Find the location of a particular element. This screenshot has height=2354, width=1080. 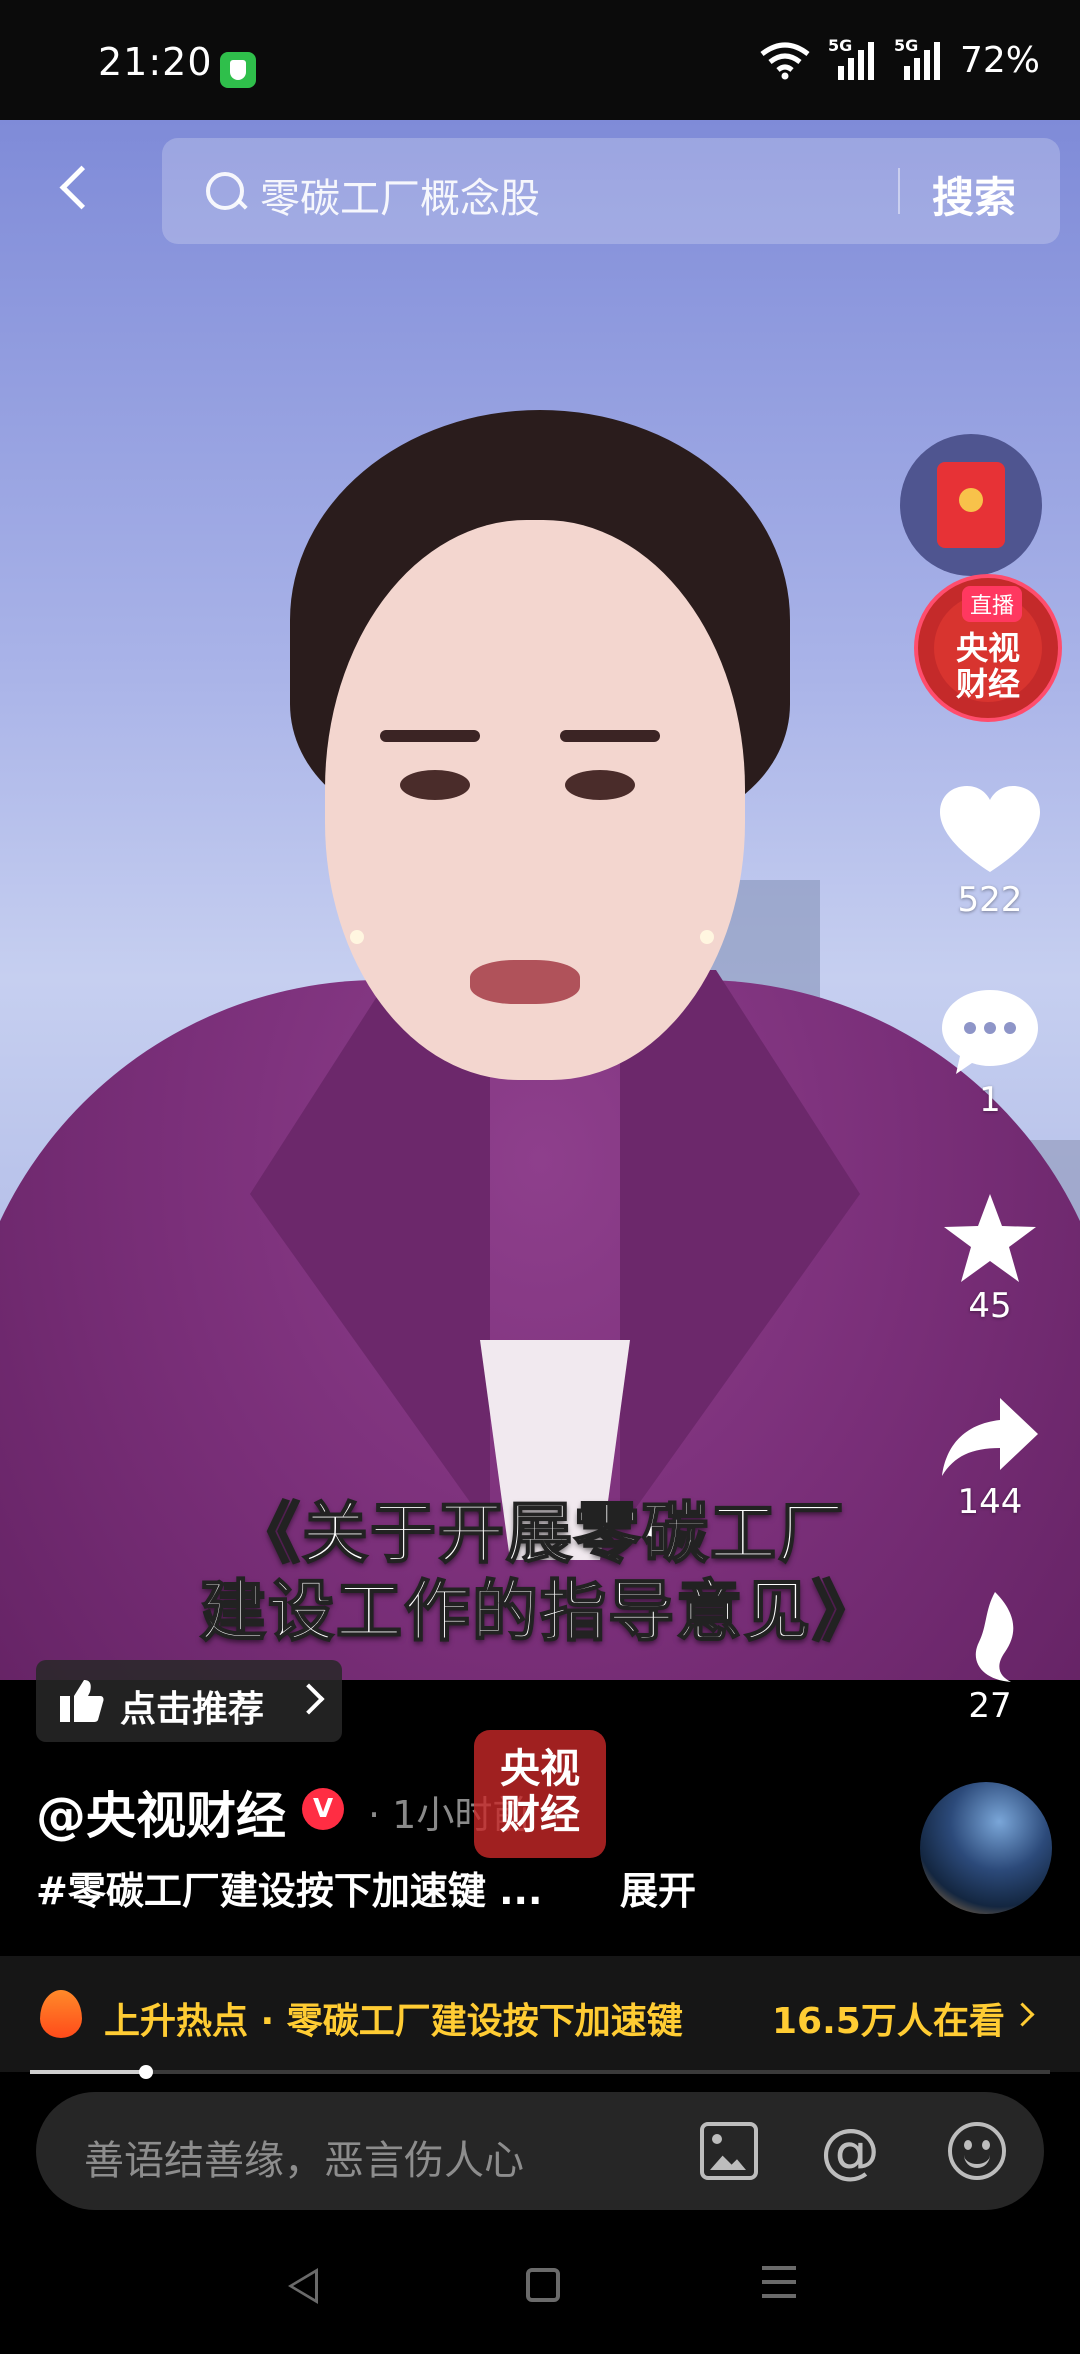

status-bar: 21:20 5G 5G 72% is located at coordinates (540, 60).